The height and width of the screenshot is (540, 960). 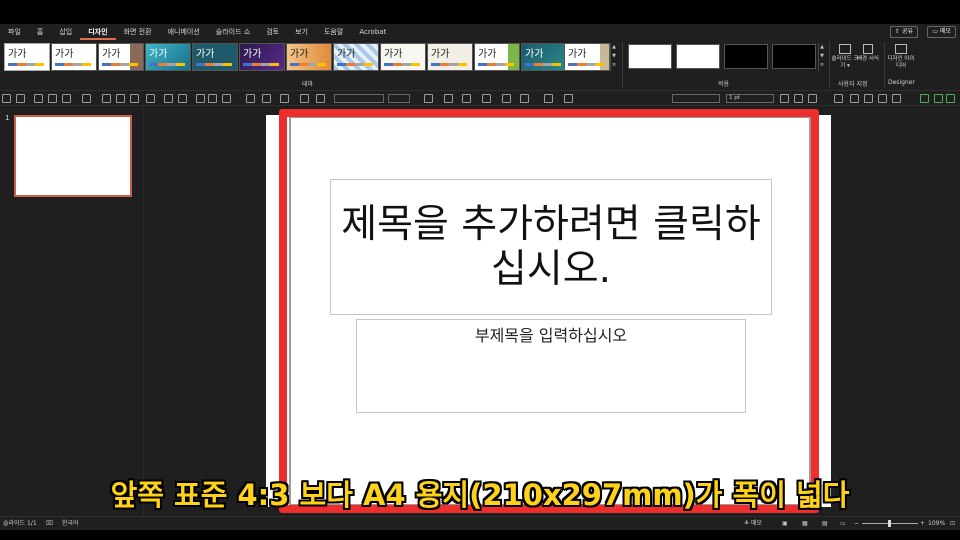 What do you see at coordinates (98, 32) in the screenshot?
I see `tab-design: 디자인` at bounding box center [98, 32].